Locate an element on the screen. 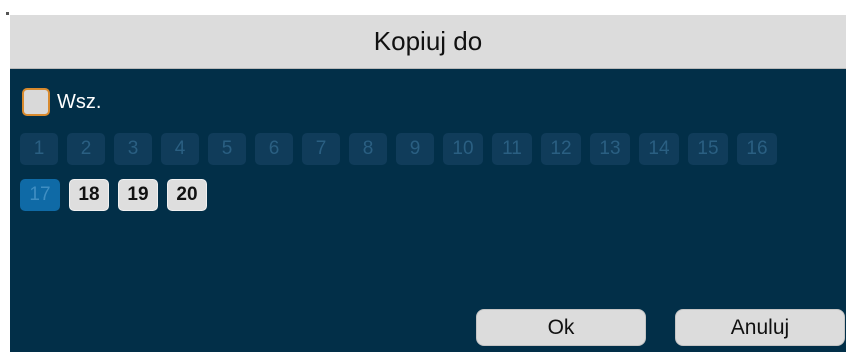  channel-button-4: 4 is located at coordinates (180, 149).